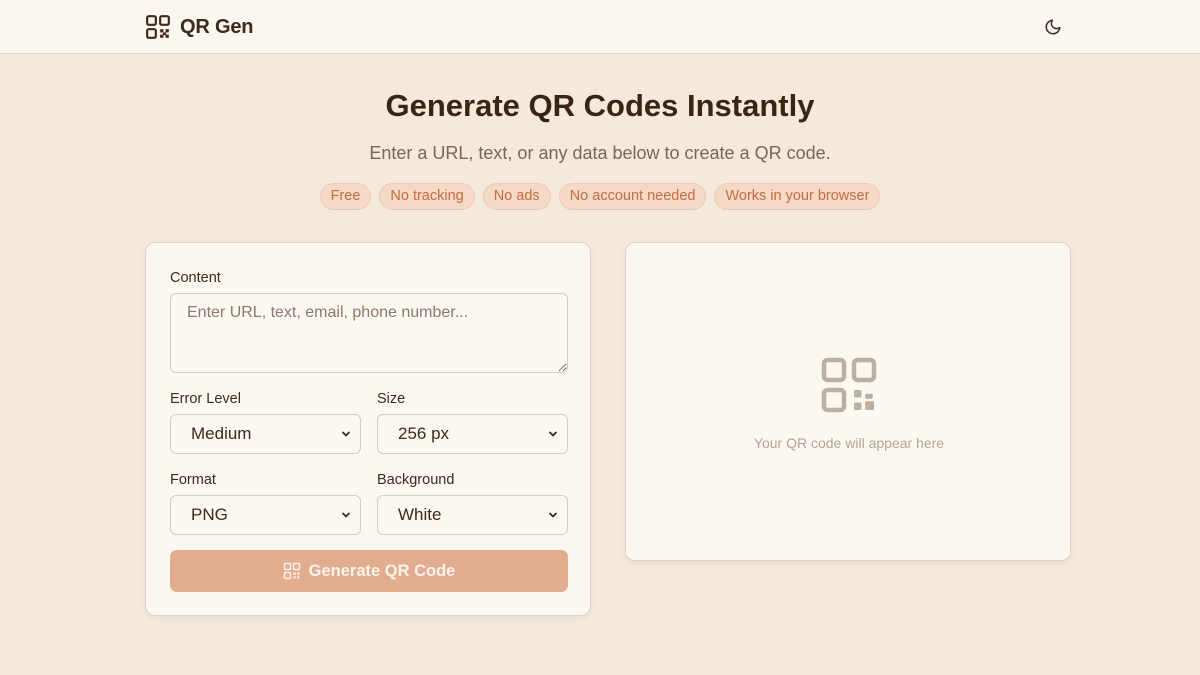 Image resolution: width=1200 pixels, height=675 pixels. Describe the element at coordinates (391, 399) in the screenshot. I see `size-label: Size` at that location.